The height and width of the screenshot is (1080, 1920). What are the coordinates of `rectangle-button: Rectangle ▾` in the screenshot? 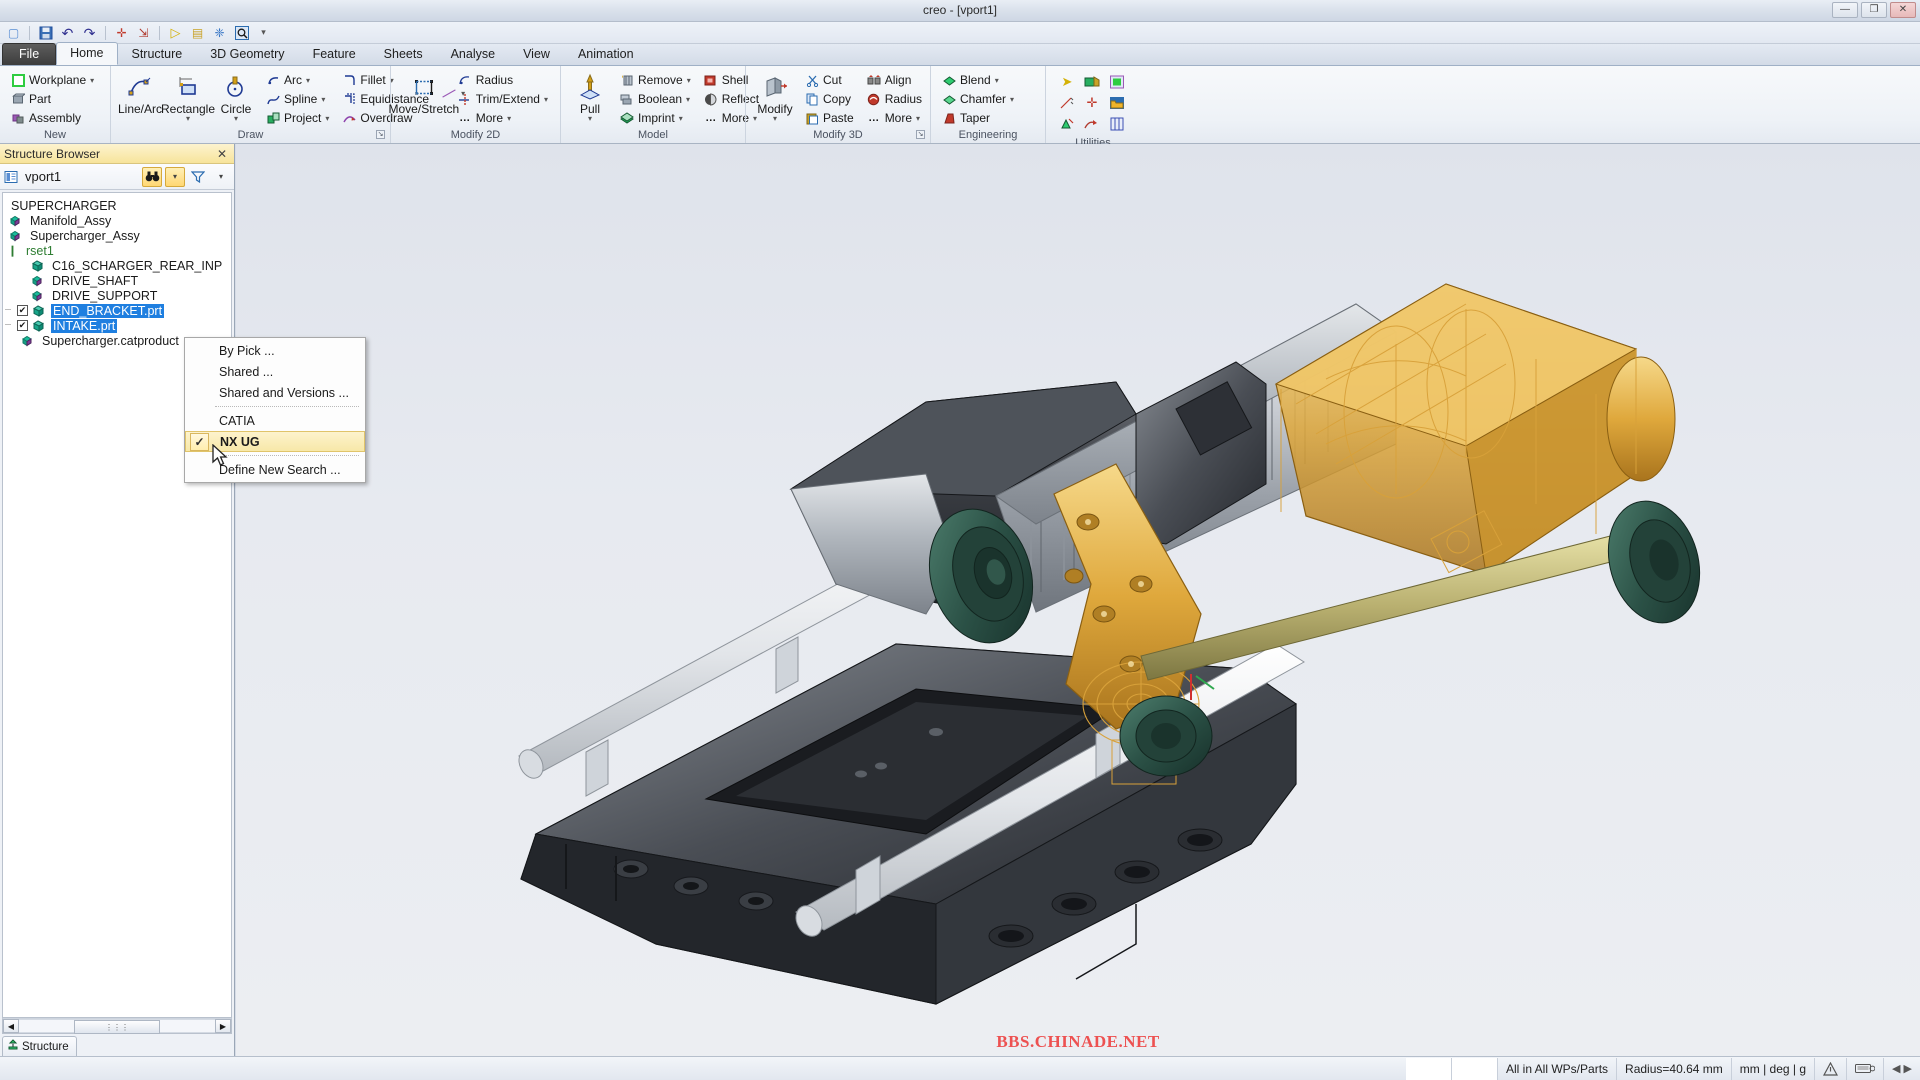 It's located at (188, 96).